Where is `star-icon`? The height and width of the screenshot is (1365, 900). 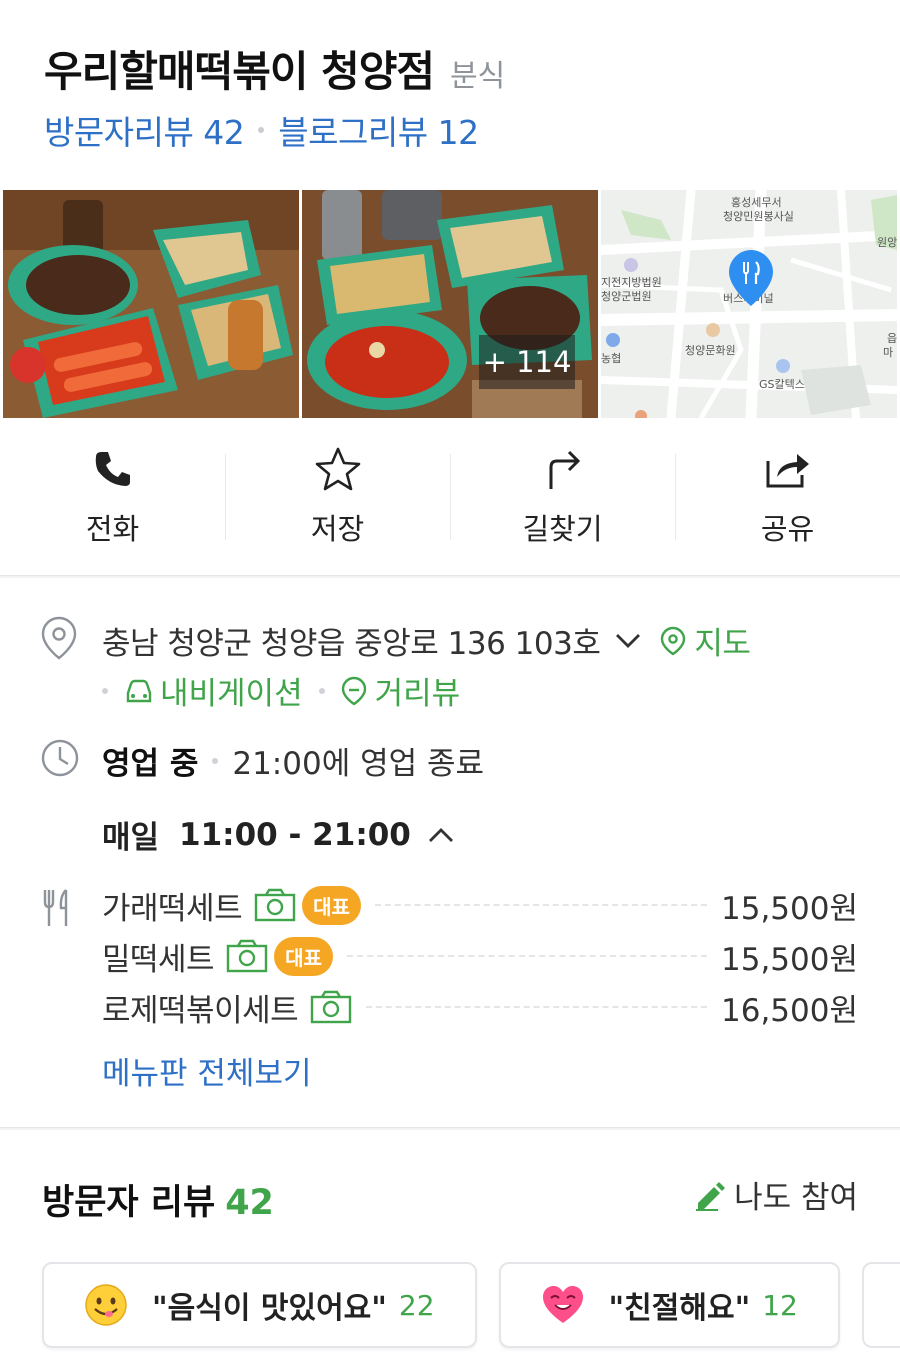
star-icon is located at coordinates (338, 469).